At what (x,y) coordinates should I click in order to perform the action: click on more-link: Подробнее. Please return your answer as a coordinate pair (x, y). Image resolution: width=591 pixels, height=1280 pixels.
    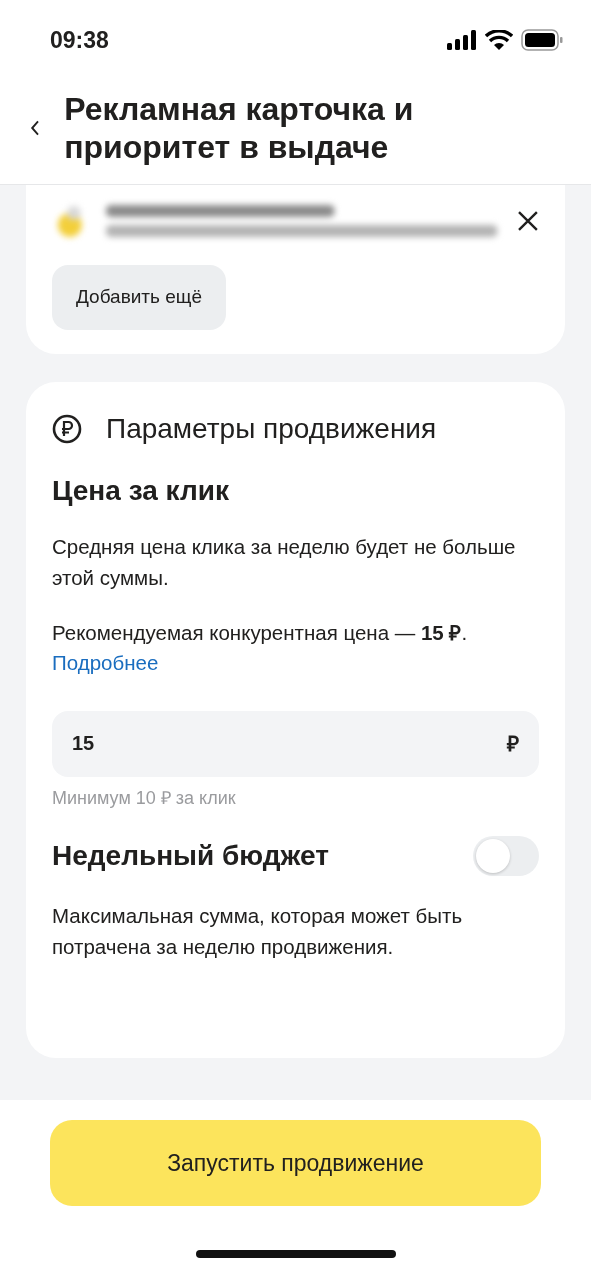
    Looking at the image, I should click on (105, 663).